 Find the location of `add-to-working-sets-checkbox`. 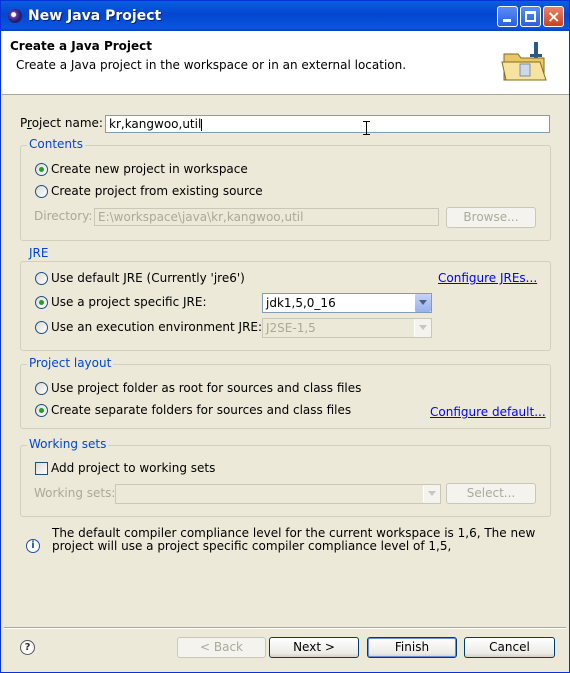

add-to-working-sets-checkbox is located at coordinates (41, 468).